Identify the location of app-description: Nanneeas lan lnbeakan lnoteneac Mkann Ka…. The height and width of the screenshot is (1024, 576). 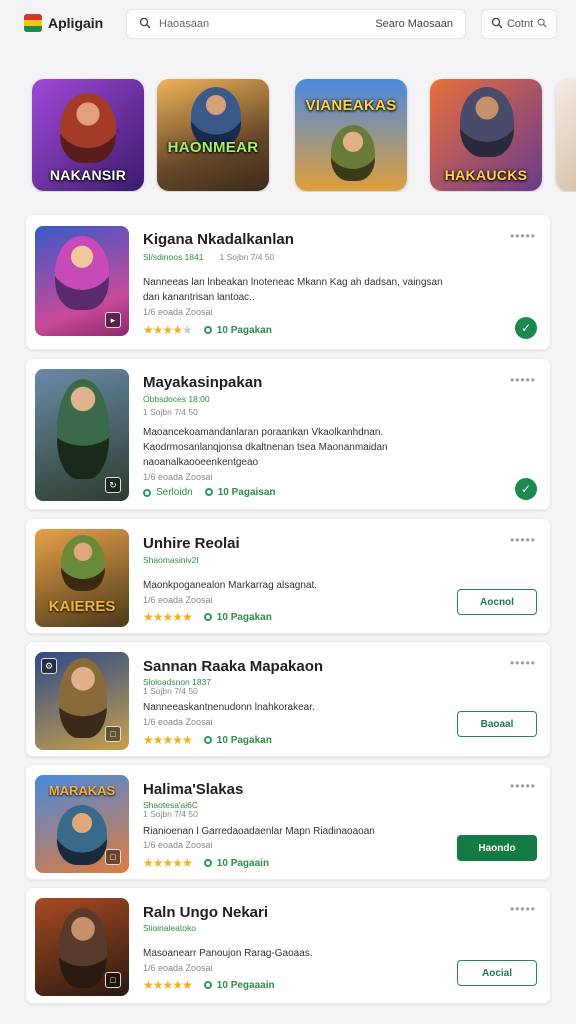
(293, 290).